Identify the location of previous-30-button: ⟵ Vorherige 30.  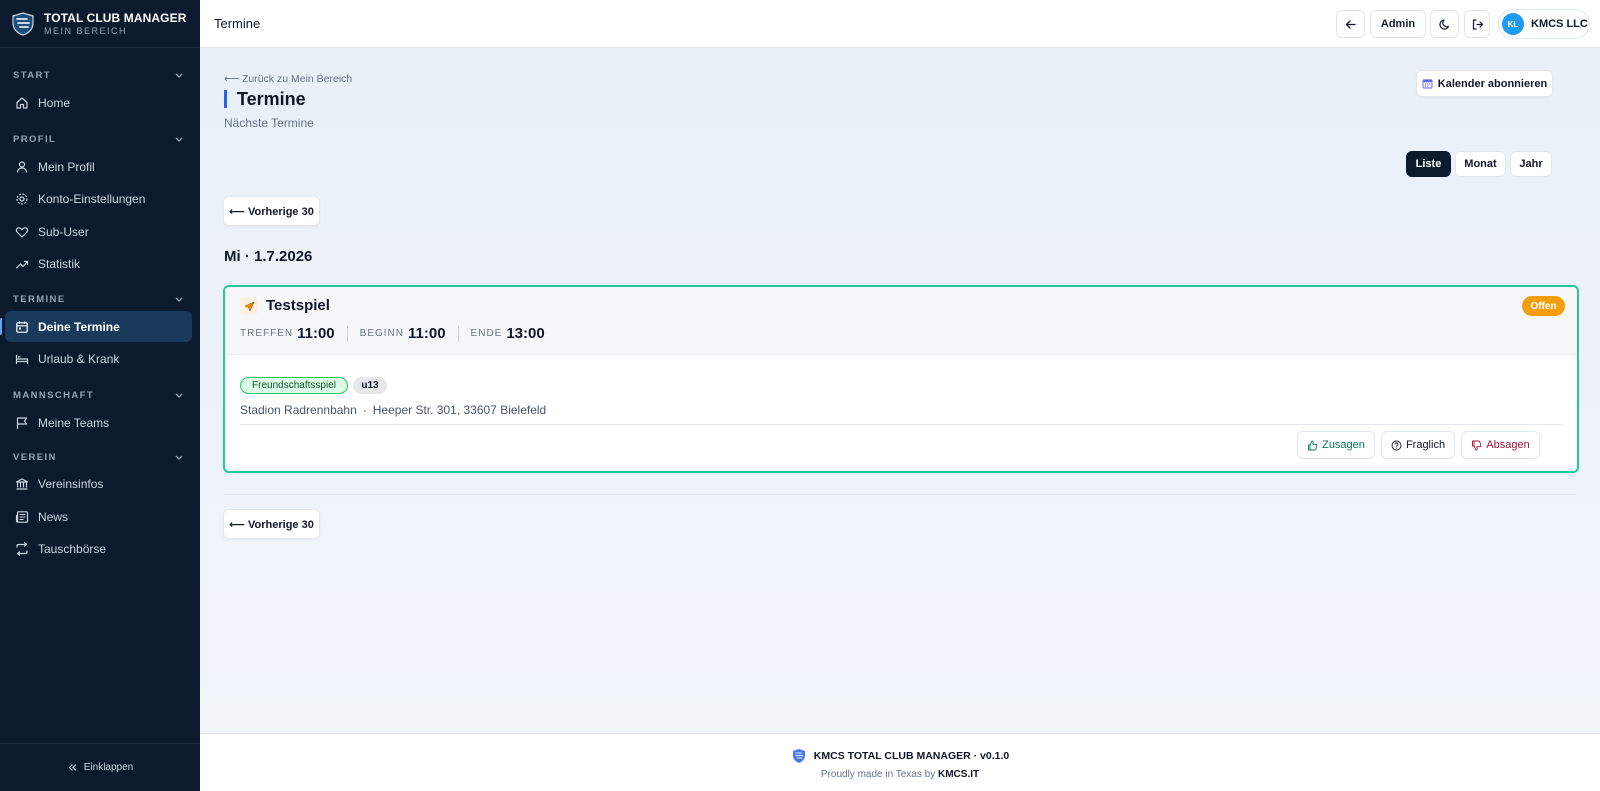
(271, 211).